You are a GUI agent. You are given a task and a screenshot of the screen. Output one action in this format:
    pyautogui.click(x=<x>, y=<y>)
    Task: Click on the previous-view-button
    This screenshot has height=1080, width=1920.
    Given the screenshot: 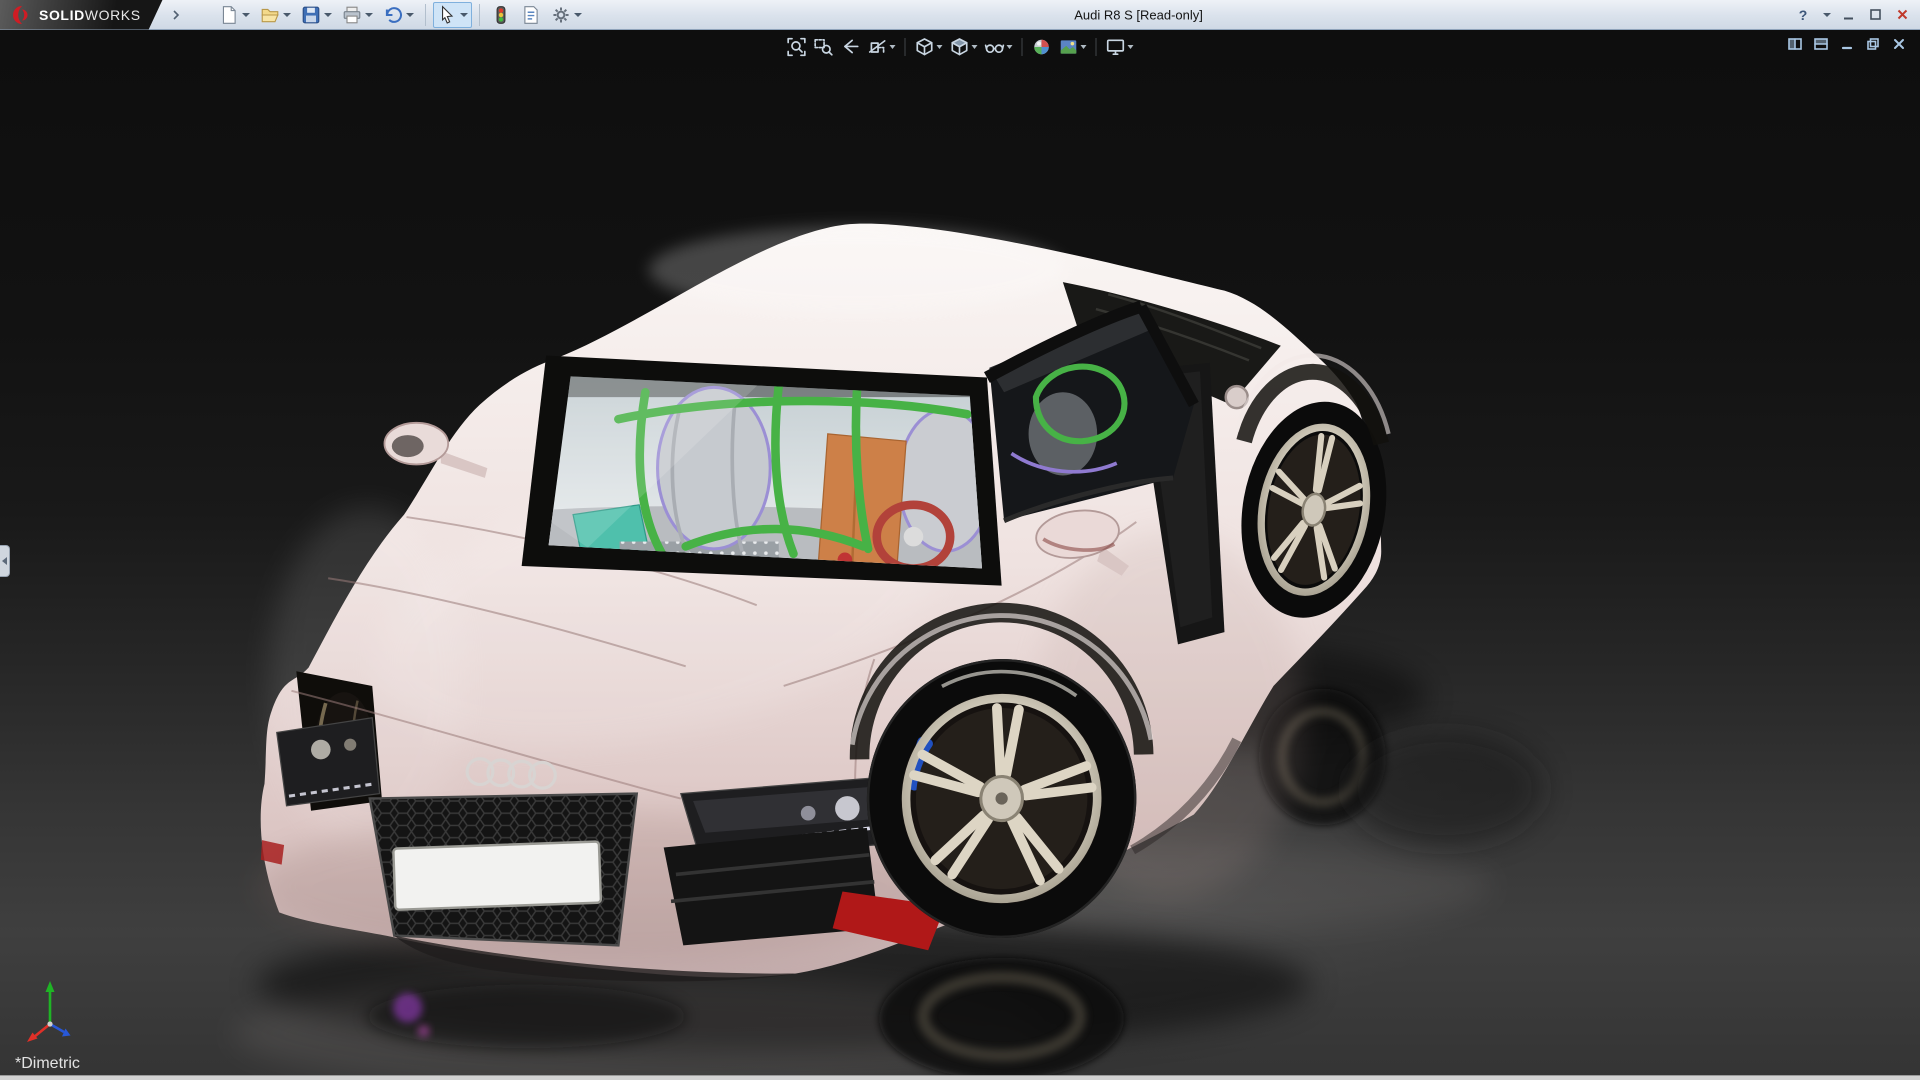 What is the action you would take?
    pyautogui.click(x=851, y=47)
    